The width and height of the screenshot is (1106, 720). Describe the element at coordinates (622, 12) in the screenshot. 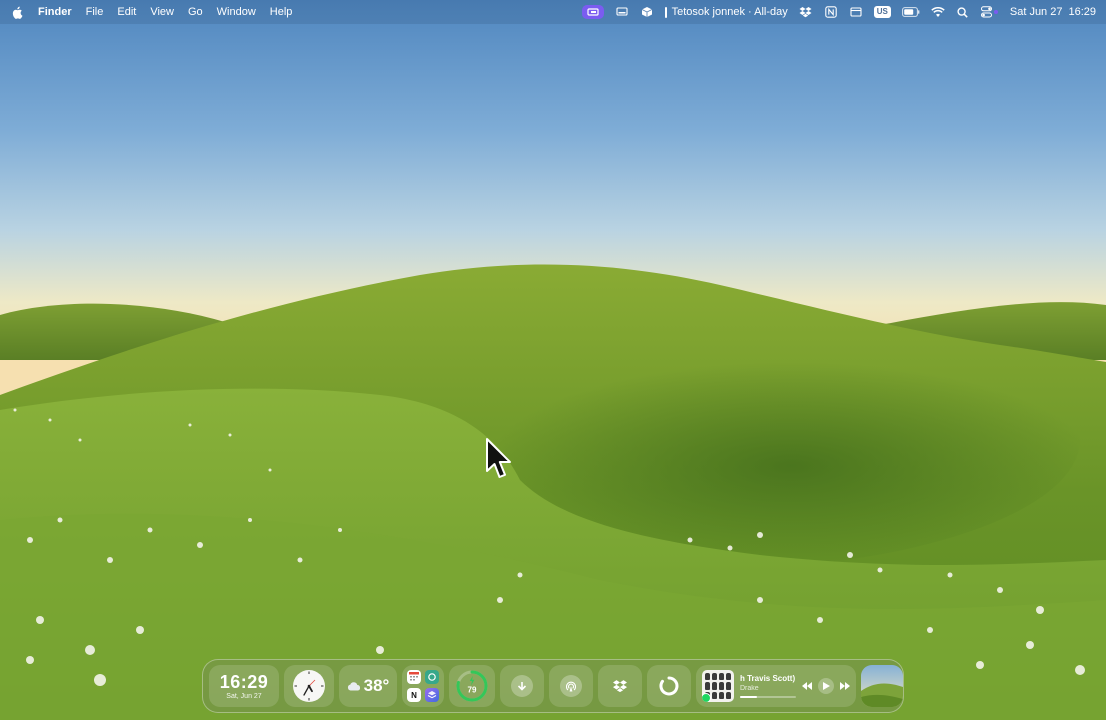

I see `display-icon` at that location.